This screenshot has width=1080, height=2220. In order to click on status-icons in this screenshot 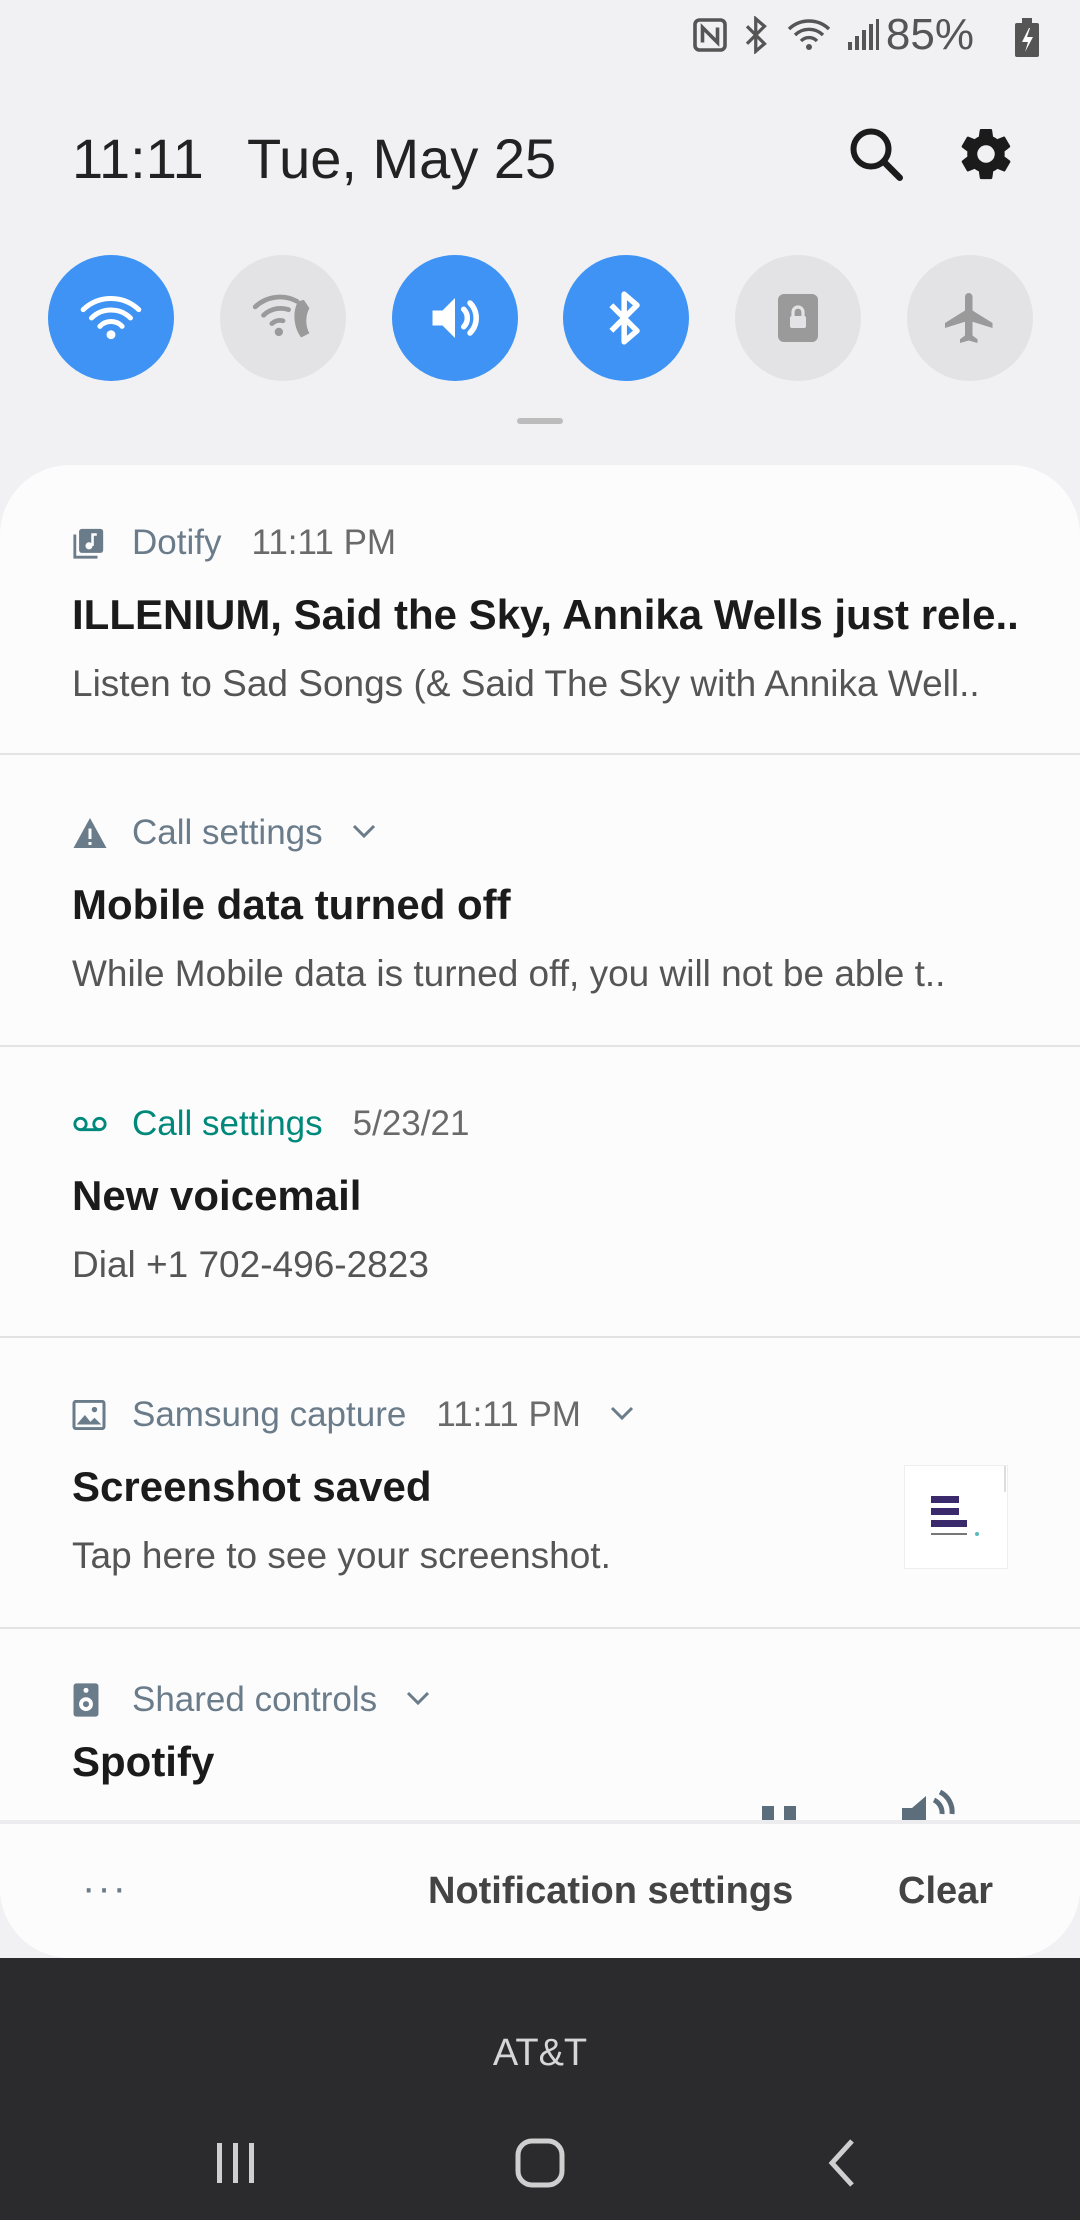, I will do `click(786, 35)`.